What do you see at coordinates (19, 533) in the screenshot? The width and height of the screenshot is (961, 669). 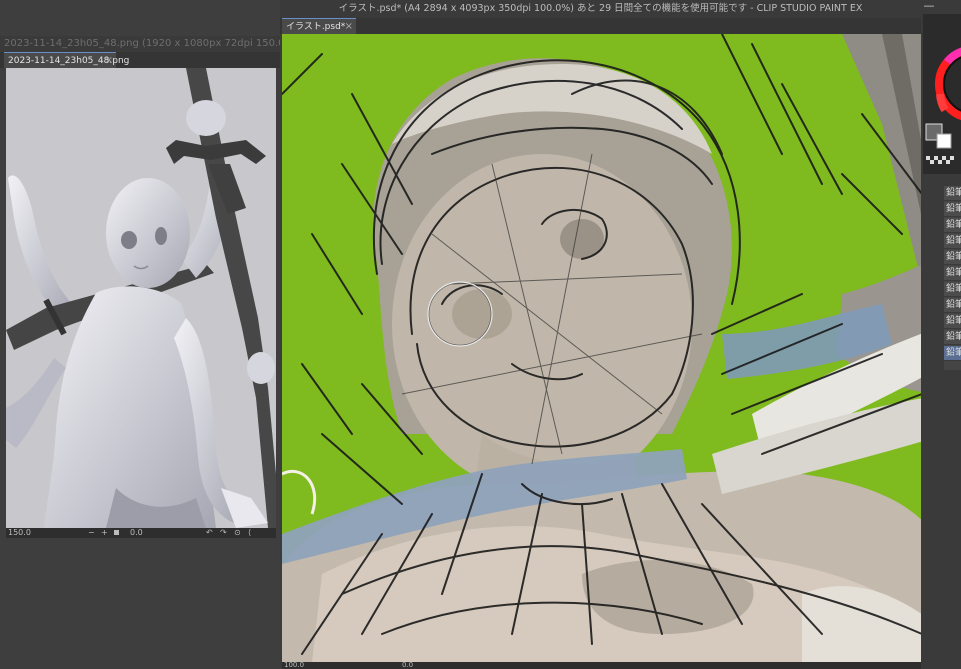 I see `reference-zoom-value: 150.0` at bounding box center [19, 533].